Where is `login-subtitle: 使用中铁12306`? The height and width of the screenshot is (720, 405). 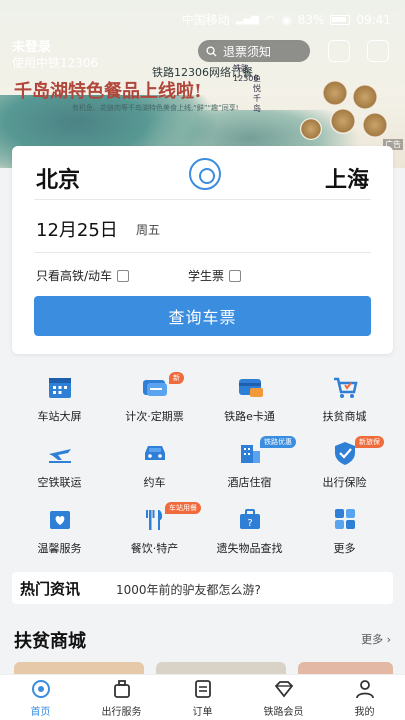 login-subtitle: 使用中铁12306 is located at coordinates (55, 63).